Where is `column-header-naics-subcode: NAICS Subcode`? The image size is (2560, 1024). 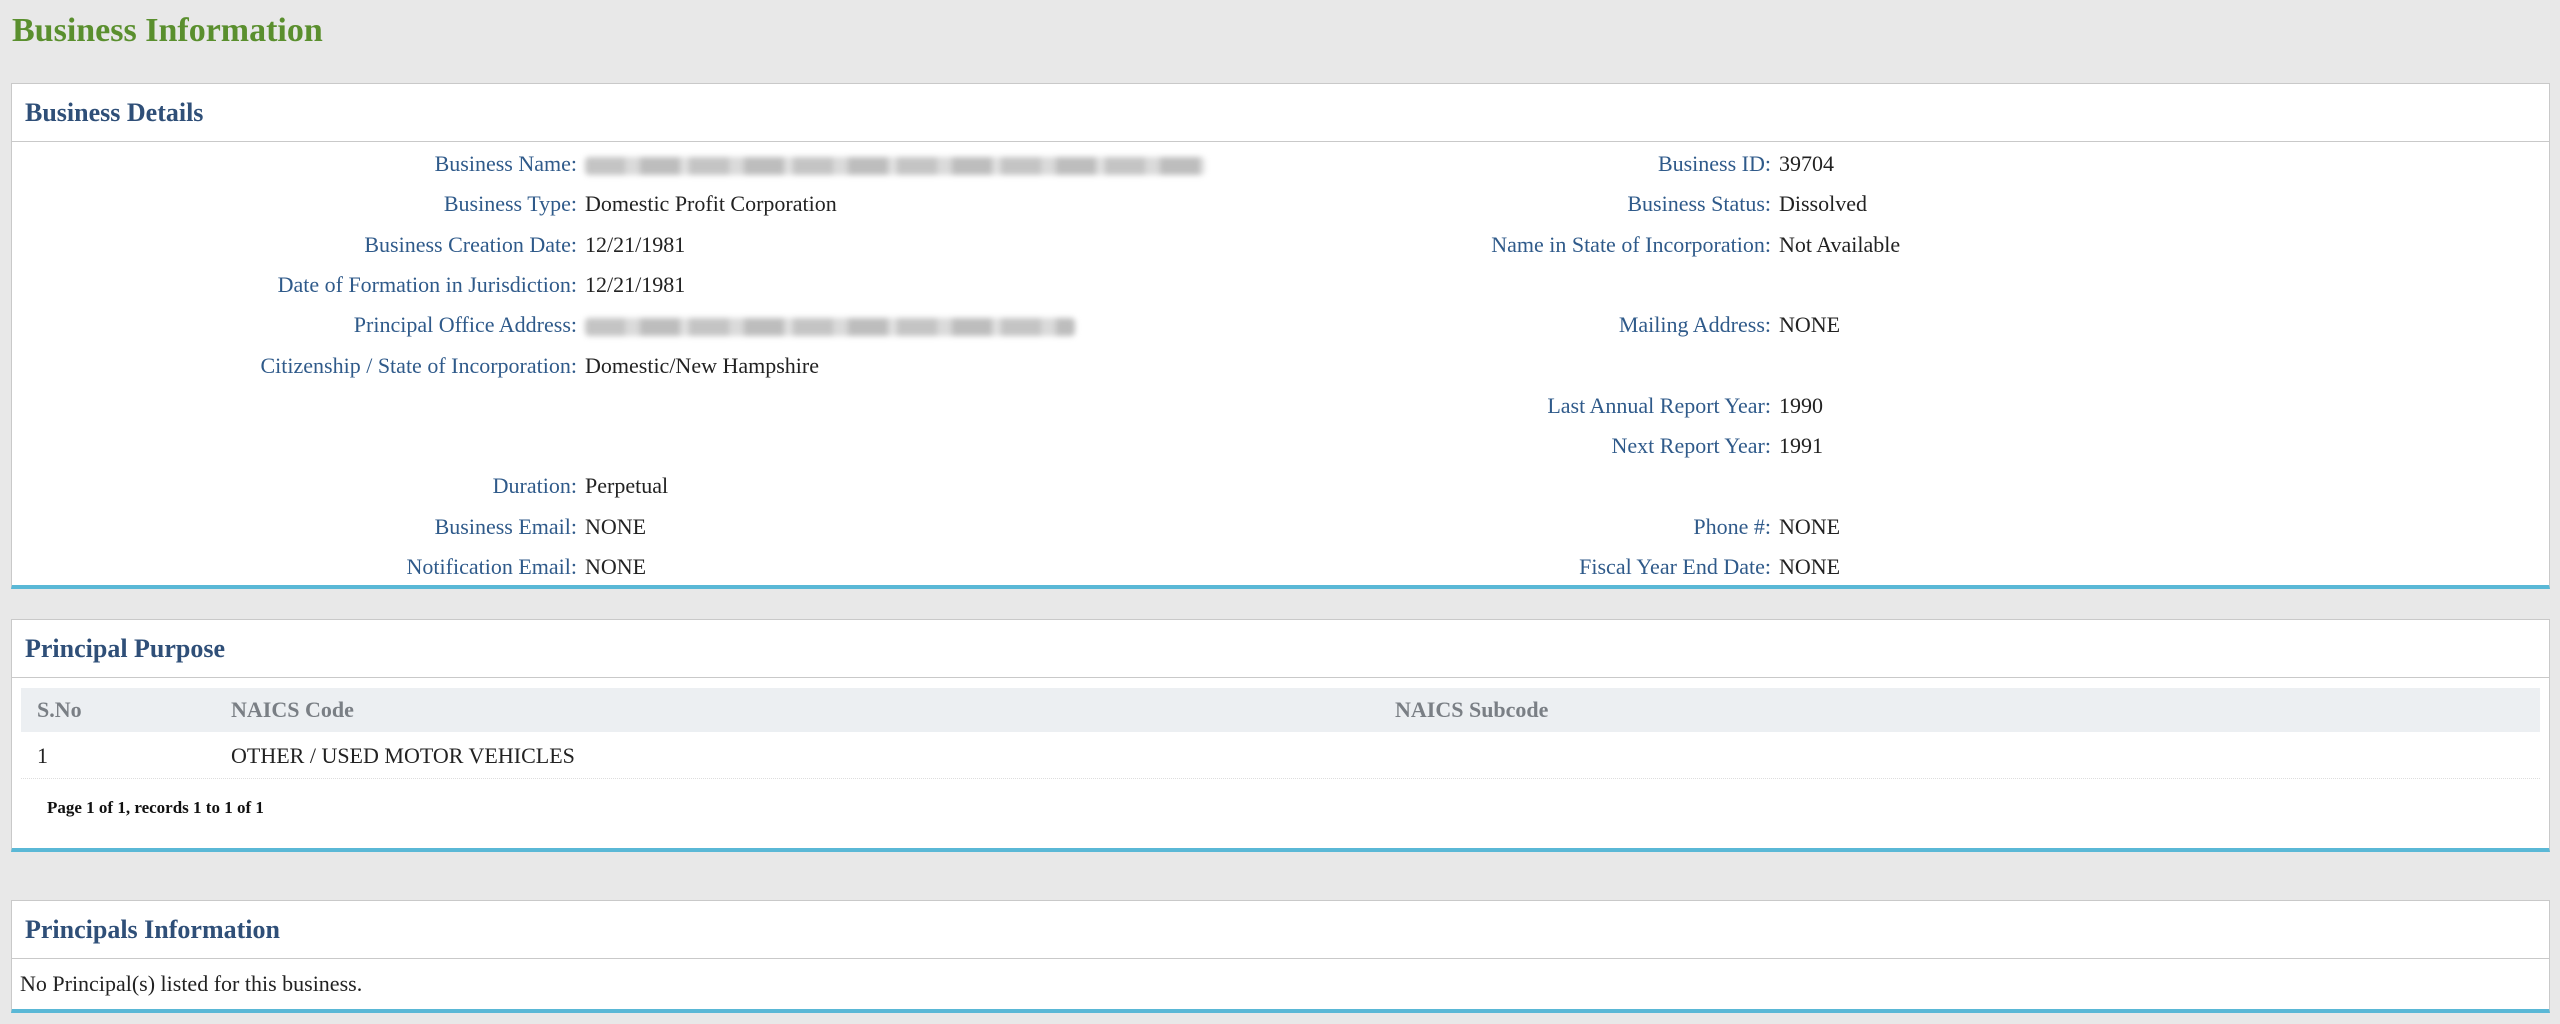
column-header-naics-subcode: NAICS Subcode is located at coordinates (1471, 710).